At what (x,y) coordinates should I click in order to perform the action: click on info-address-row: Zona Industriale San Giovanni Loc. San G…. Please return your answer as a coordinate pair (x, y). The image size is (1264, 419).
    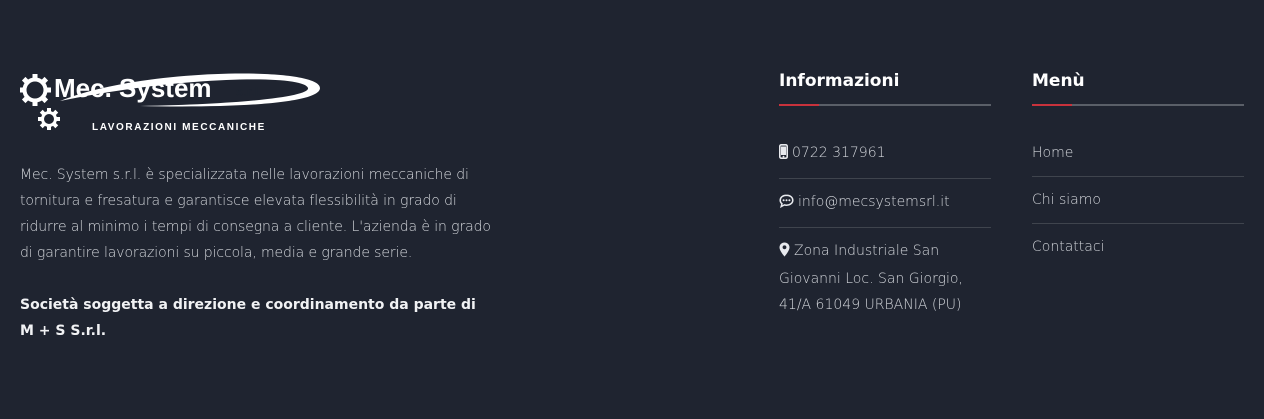
    Looking at the image, I should click on (885, 283).